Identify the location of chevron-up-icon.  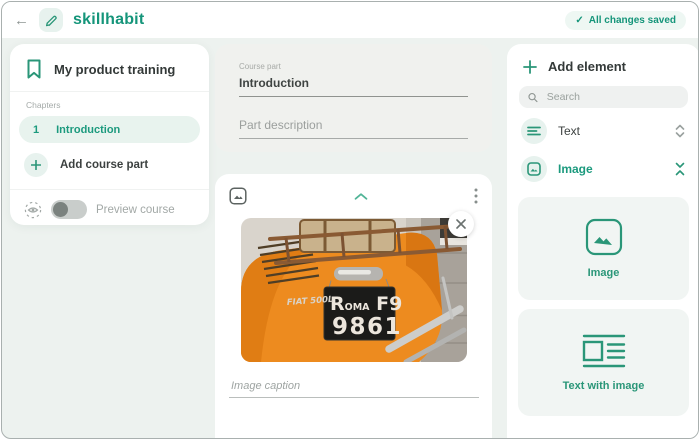
(360, 196).